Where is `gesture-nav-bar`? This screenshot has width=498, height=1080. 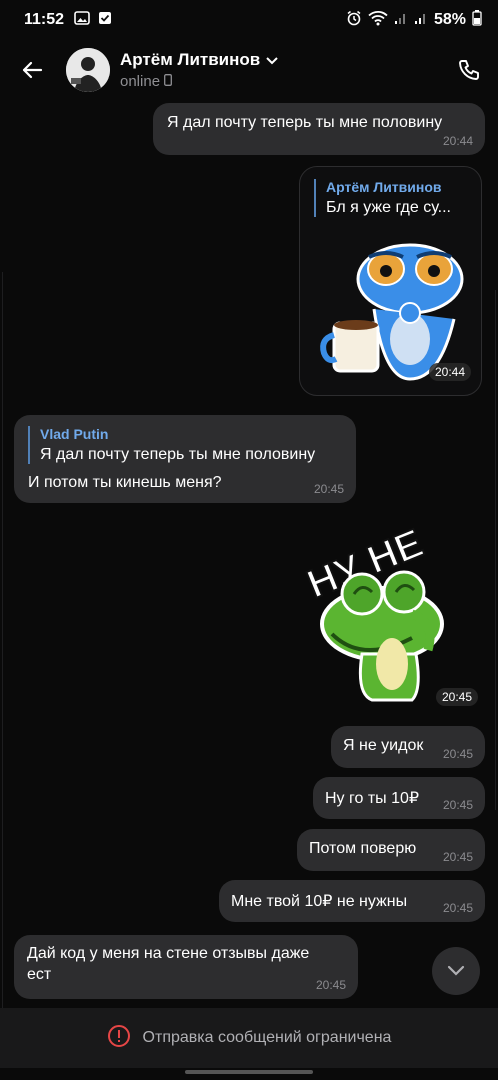 gesture-nav-bar is located at coordinates (249, 1072).